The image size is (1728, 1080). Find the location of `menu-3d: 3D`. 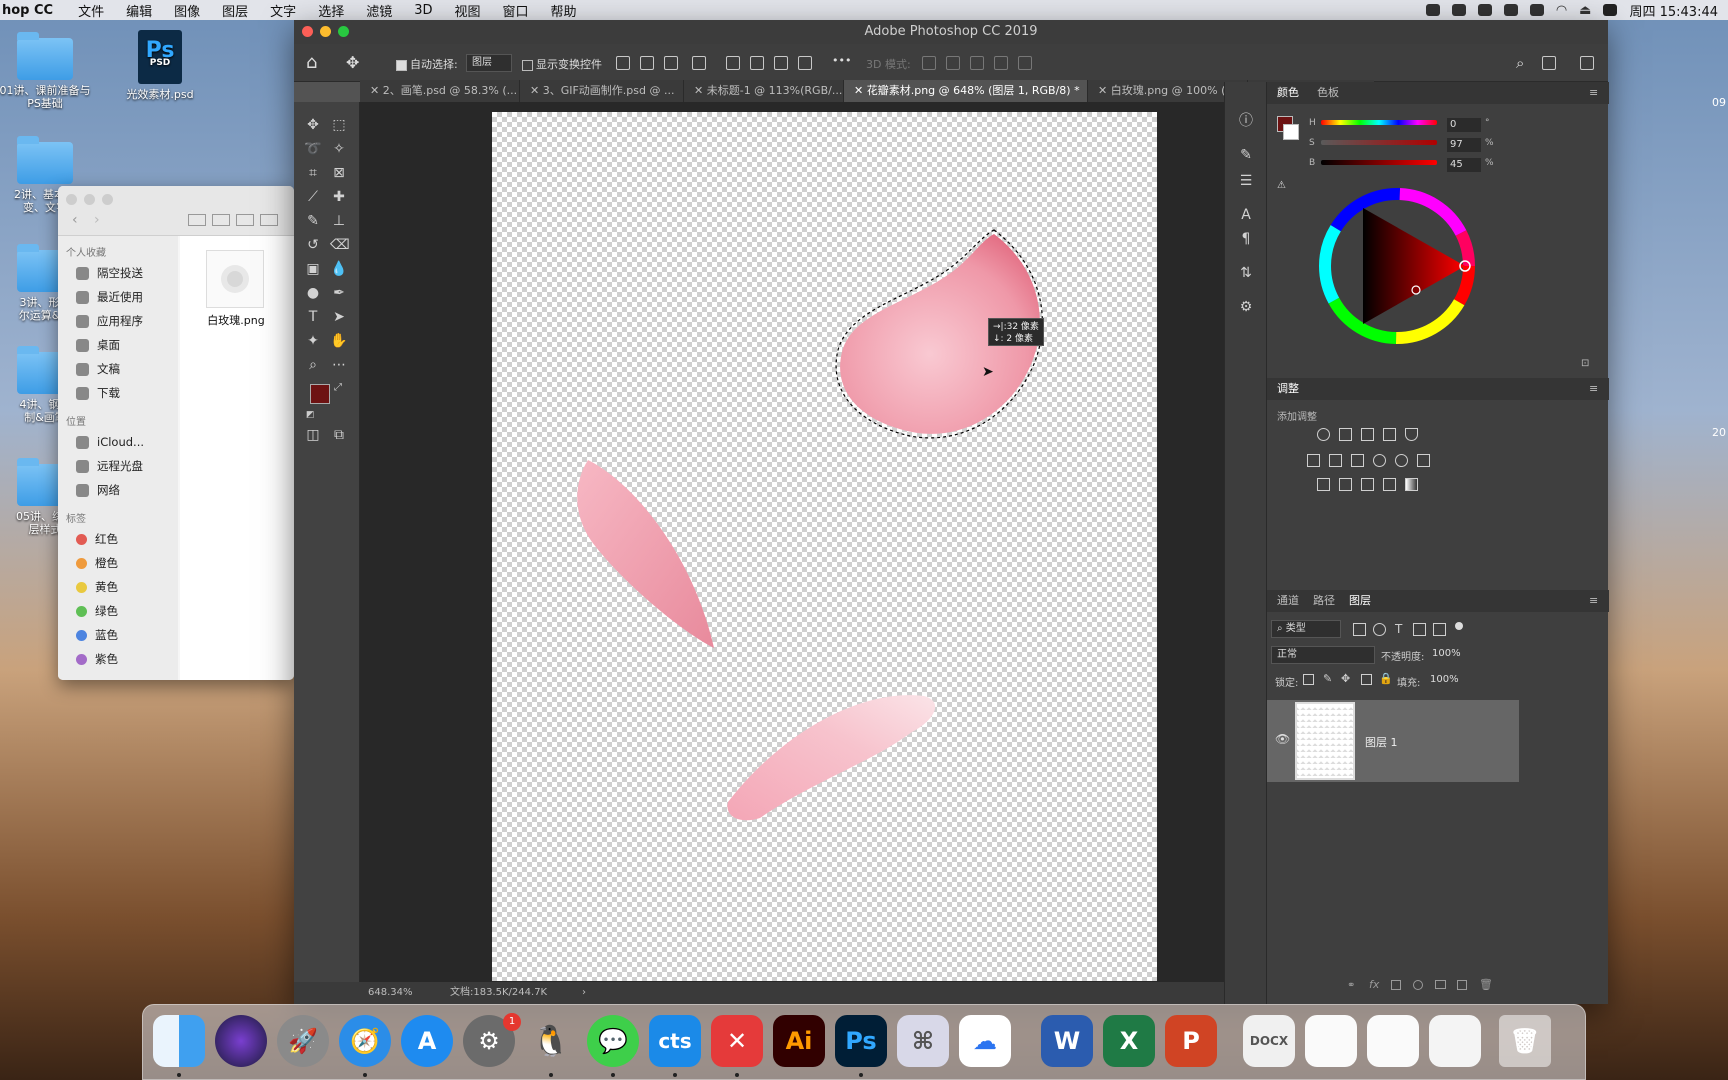

menu-3d: 3D is located at coordinates (423, 10).